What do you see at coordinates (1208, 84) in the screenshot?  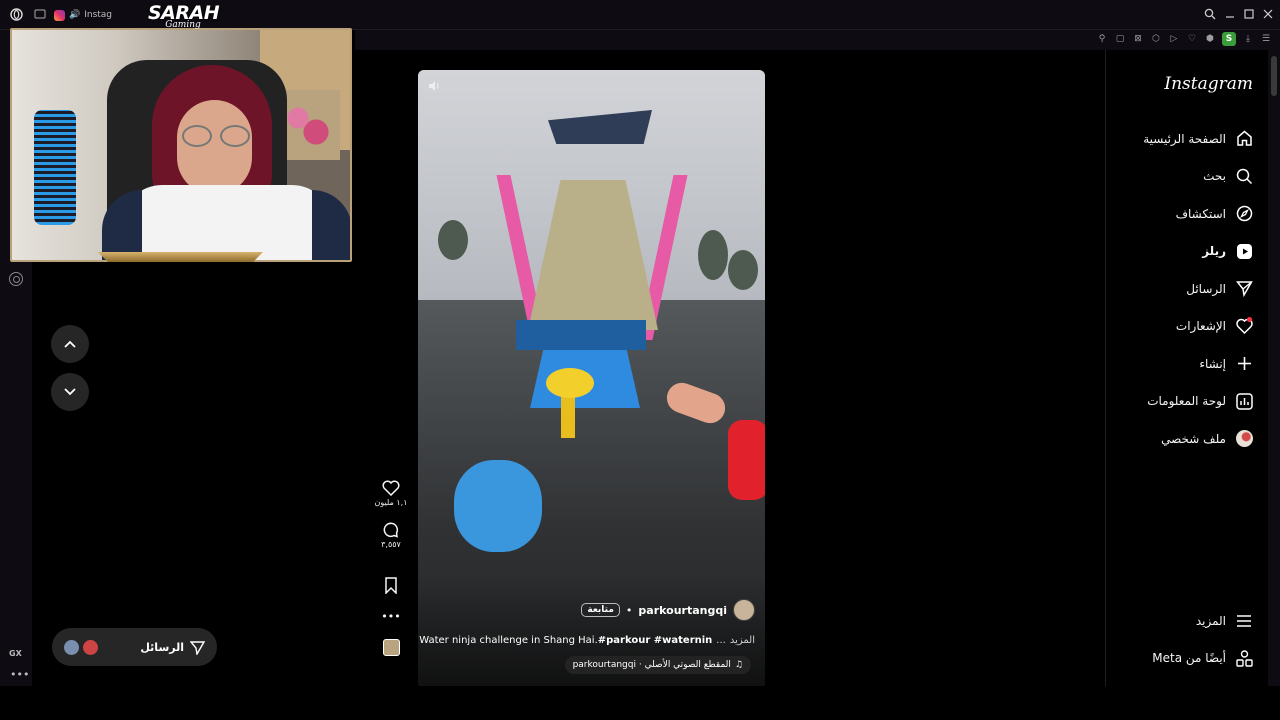 I see `instagram-wordmark: Instagram` at bounding box center [1208, 84].